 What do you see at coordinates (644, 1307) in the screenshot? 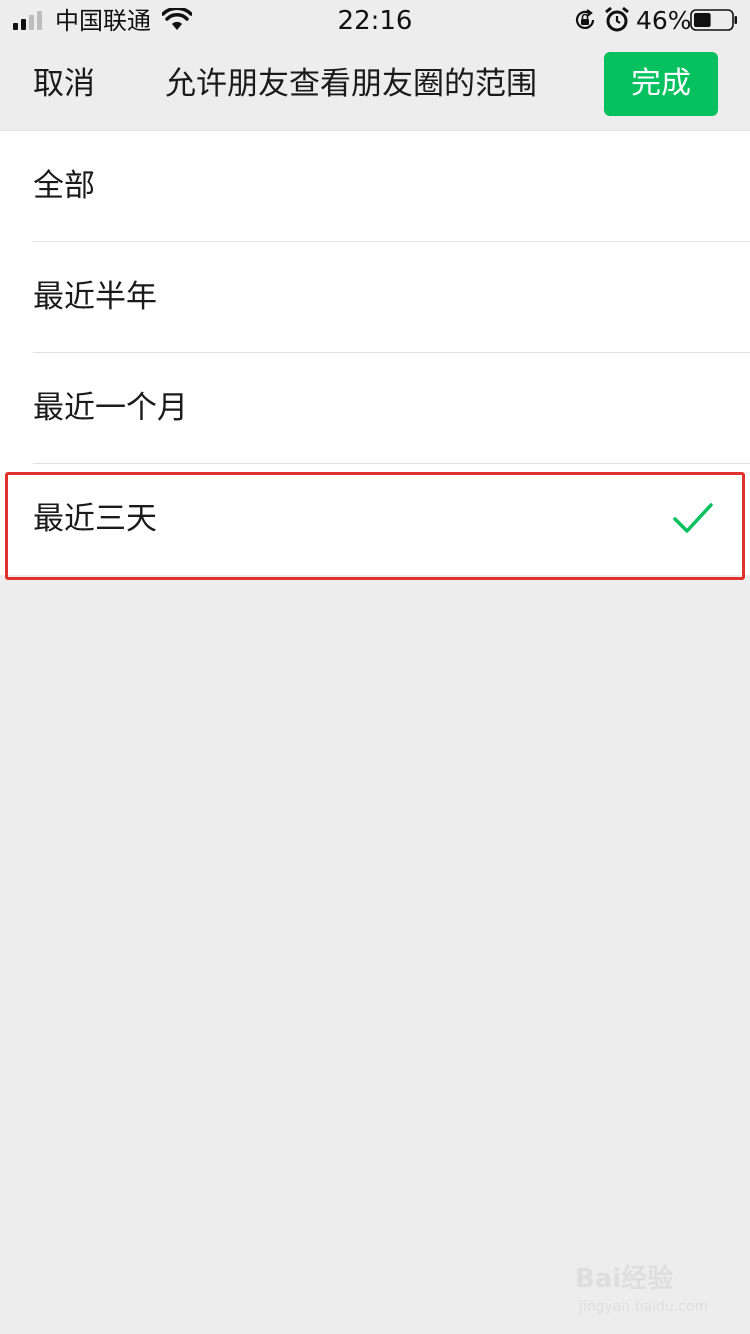
I see `watermark-url: jingyan.baidu.com` at bounding box center [644, 1307].